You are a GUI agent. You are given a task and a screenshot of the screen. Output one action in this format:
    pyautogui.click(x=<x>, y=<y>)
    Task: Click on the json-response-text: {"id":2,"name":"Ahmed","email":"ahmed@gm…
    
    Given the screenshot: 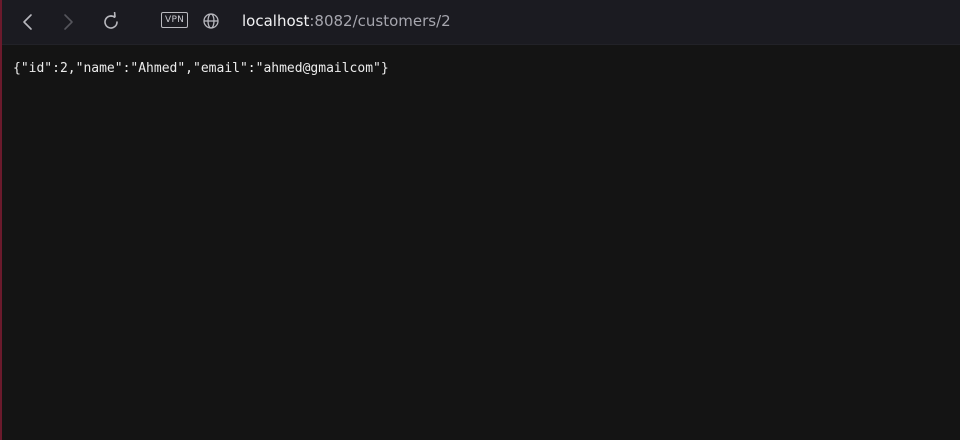 What is the action you would take?
    pyautogui.click(x=201, y=68)
    